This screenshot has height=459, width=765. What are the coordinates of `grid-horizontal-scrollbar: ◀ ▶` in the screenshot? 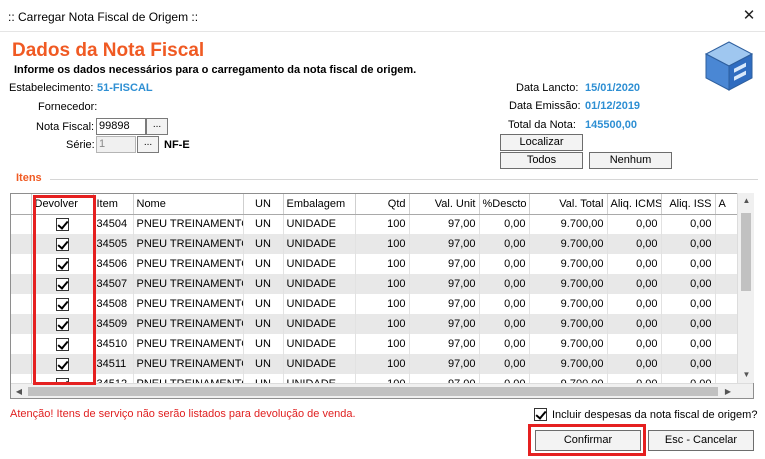 It's located at (382, 390).